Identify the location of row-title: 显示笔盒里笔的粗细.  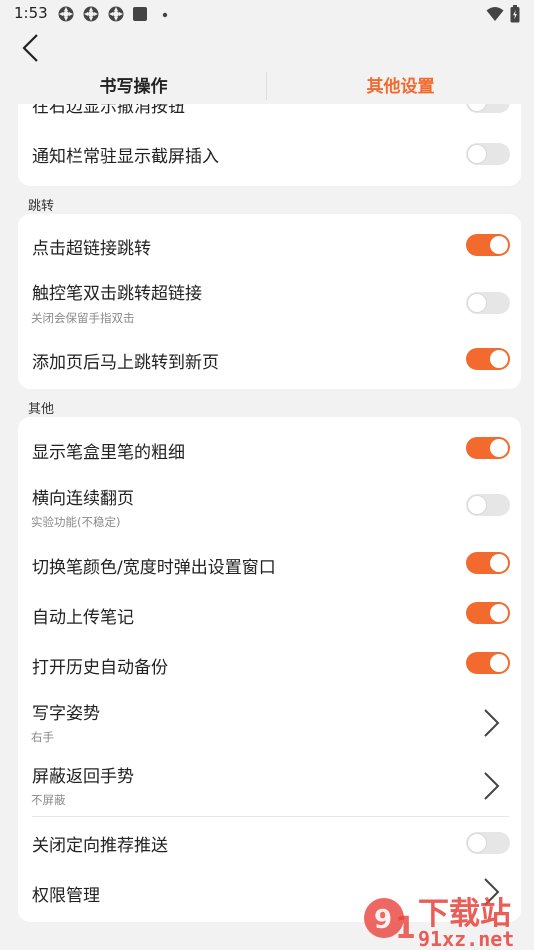
(108, 453).